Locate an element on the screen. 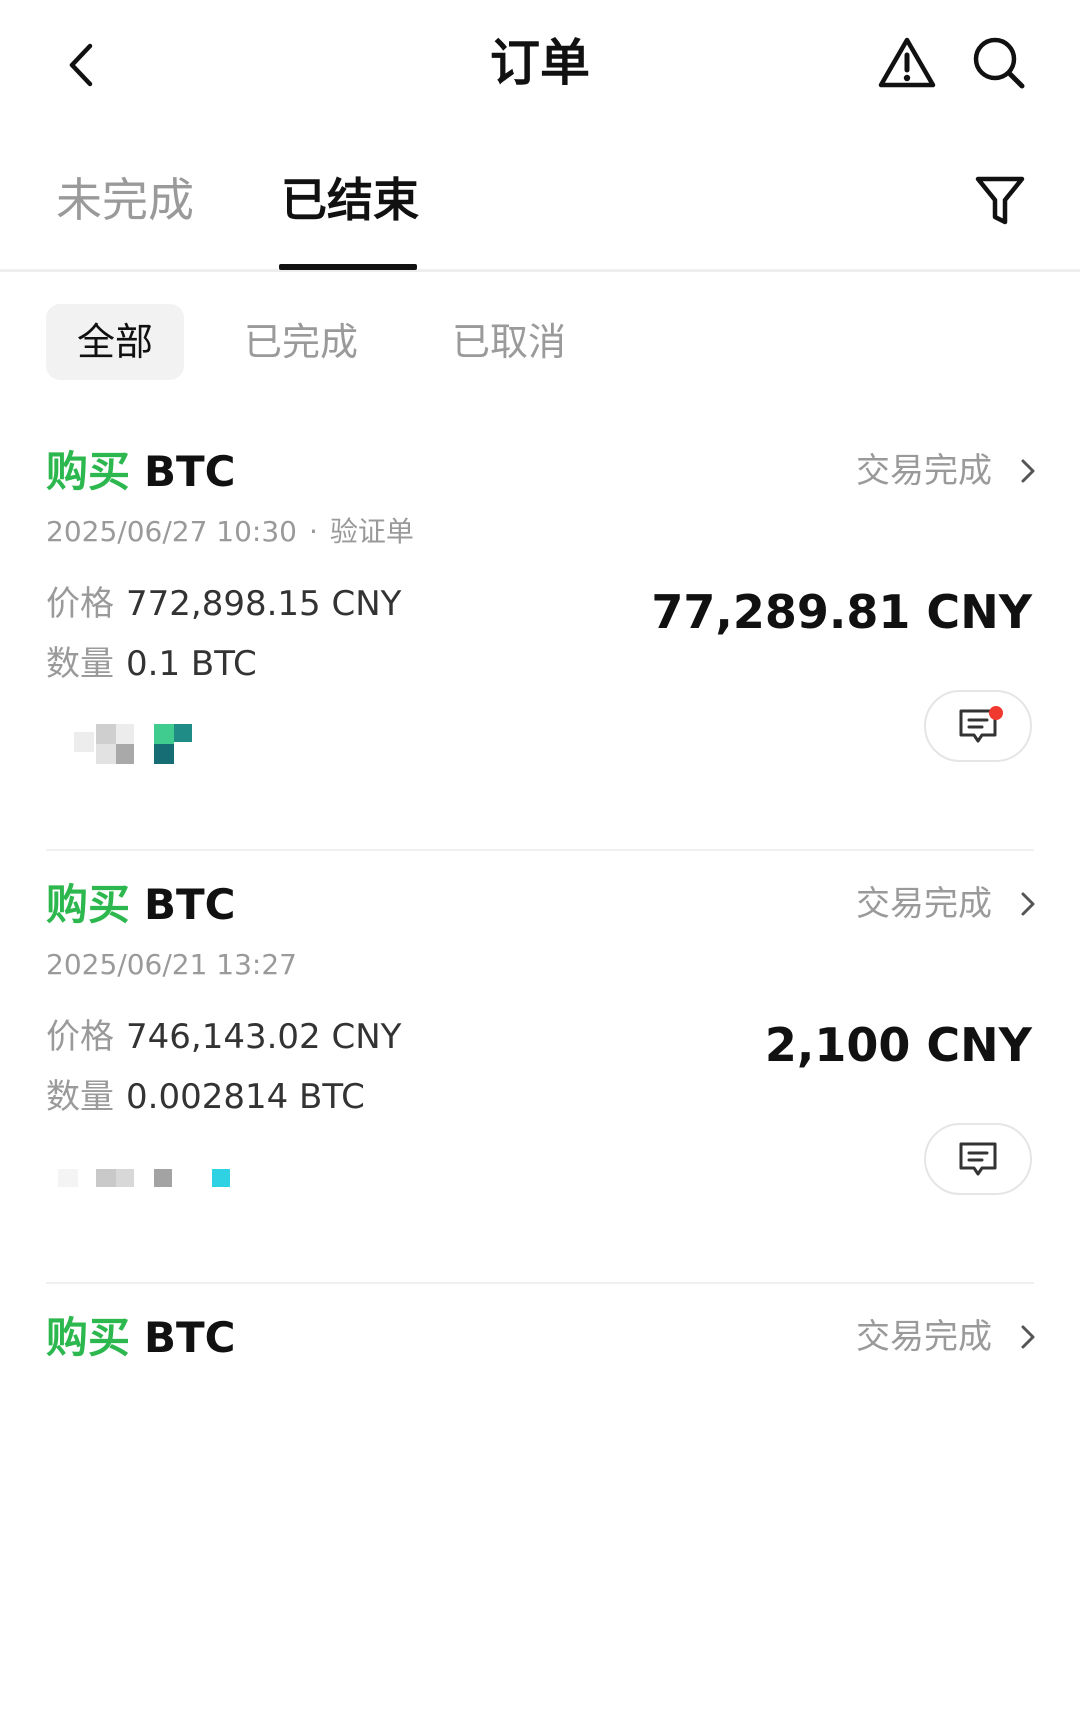 The height and width of the screenshot is (1717, 1080). chevron-left-icon is located at coordinates (81, 65).